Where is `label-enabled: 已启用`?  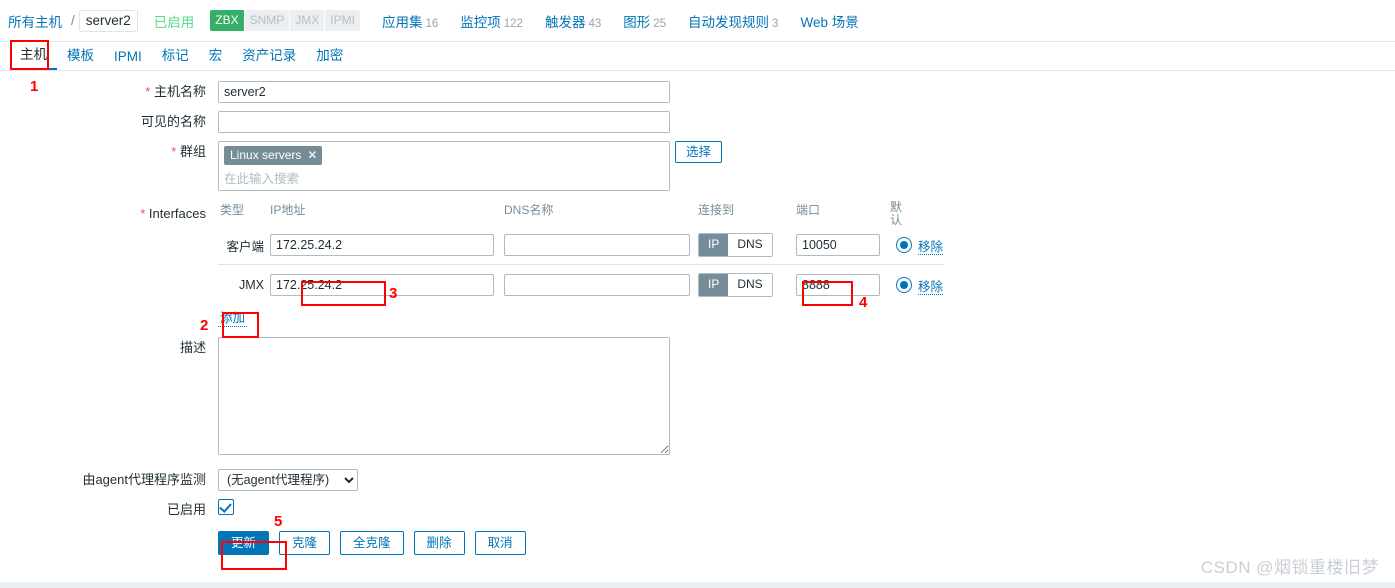
label-enabled: 已启用 is located at coordinates (186, 509).